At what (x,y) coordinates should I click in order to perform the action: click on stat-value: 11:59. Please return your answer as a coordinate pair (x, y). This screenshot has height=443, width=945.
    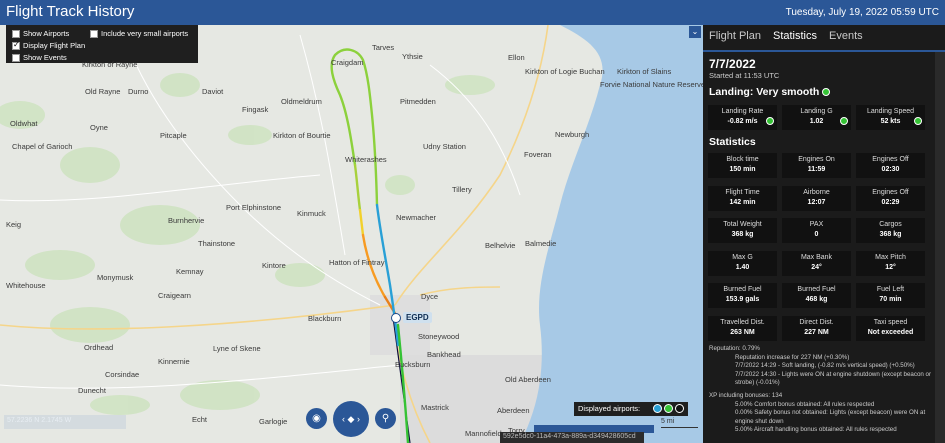
    Looking at the image, I should click on (816, 169).